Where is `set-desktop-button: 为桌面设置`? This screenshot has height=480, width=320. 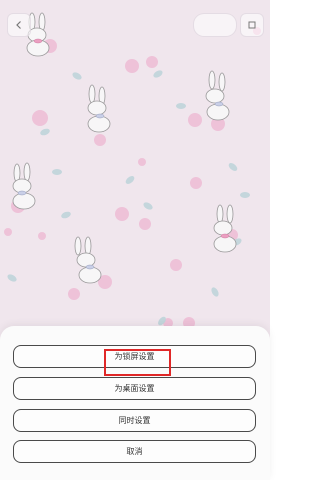 set-desktop-button: 为桌面设置 is located at coordinates (134, 388).